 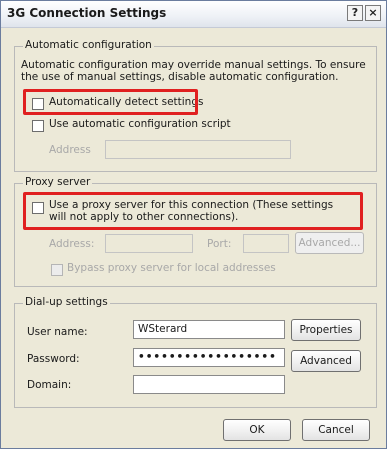 What do you see at coordinates (219, 244) in the screenshot?
I see `proxy-port-label: Port:` at bounding box center [219, 244].